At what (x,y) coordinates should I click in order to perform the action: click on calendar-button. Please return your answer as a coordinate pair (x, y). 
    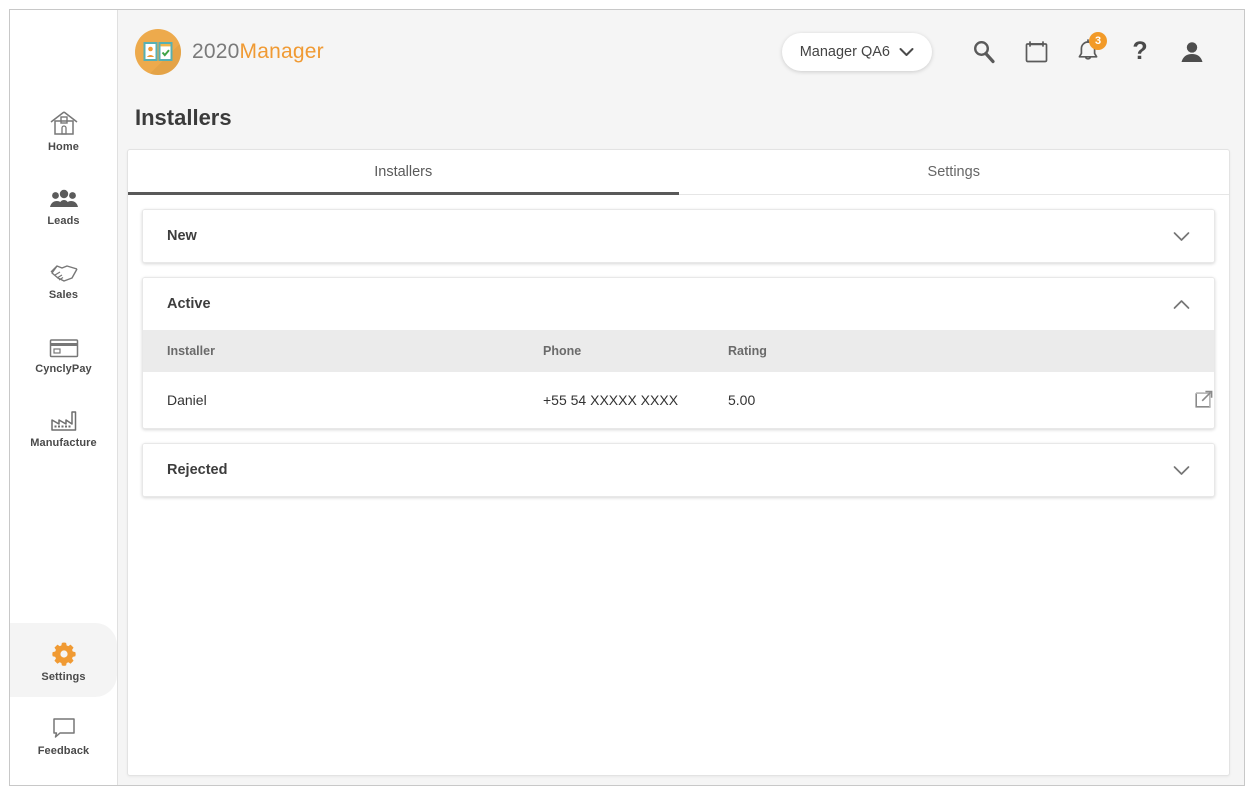
    Looking at the image, I should click on (1036, 52).